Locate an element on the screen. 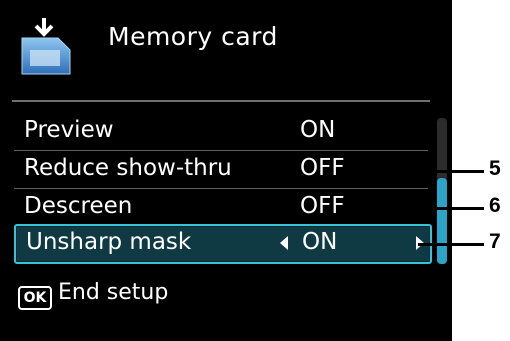 The height and width of the screenshot is (341, 510). setting-label: Reduce show-thru is located at coordinates (128, 168).